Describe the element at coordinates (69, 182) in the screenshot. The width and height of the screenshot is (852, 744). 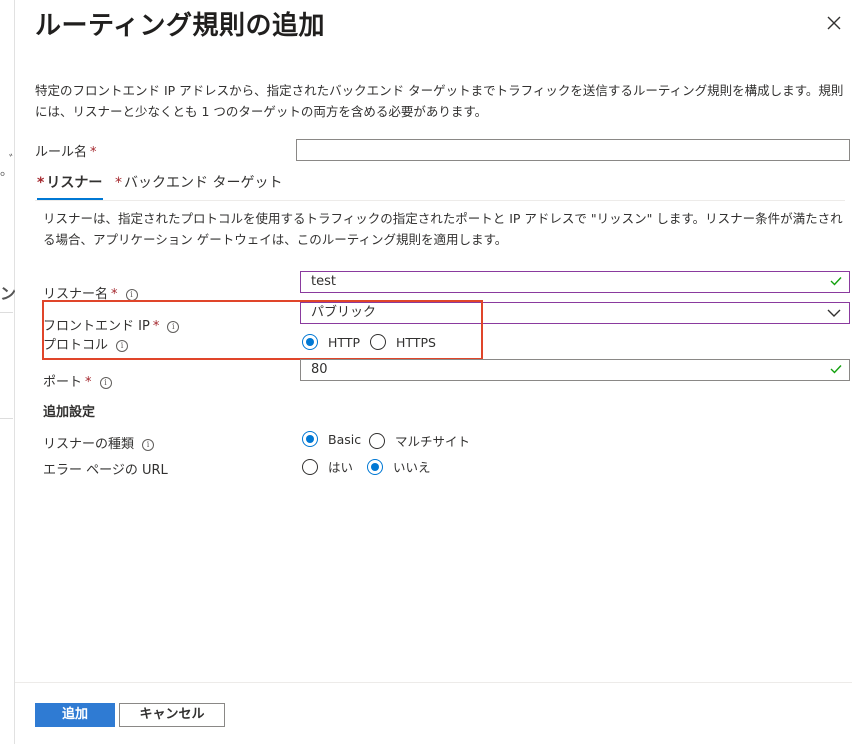
I see `tab-listener: * リスナー` at that location.